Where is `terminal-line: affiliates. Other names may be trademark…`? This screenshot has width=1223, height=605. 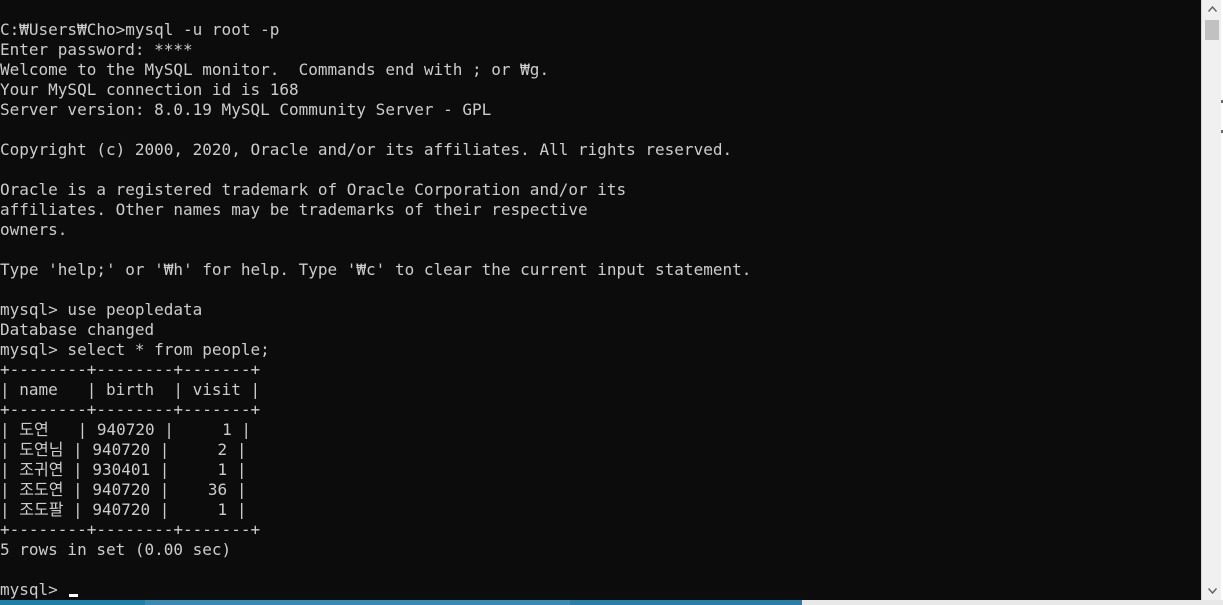 terminal-line: affiliates. Other names may be trademark… is located at coordinates (294, 209).